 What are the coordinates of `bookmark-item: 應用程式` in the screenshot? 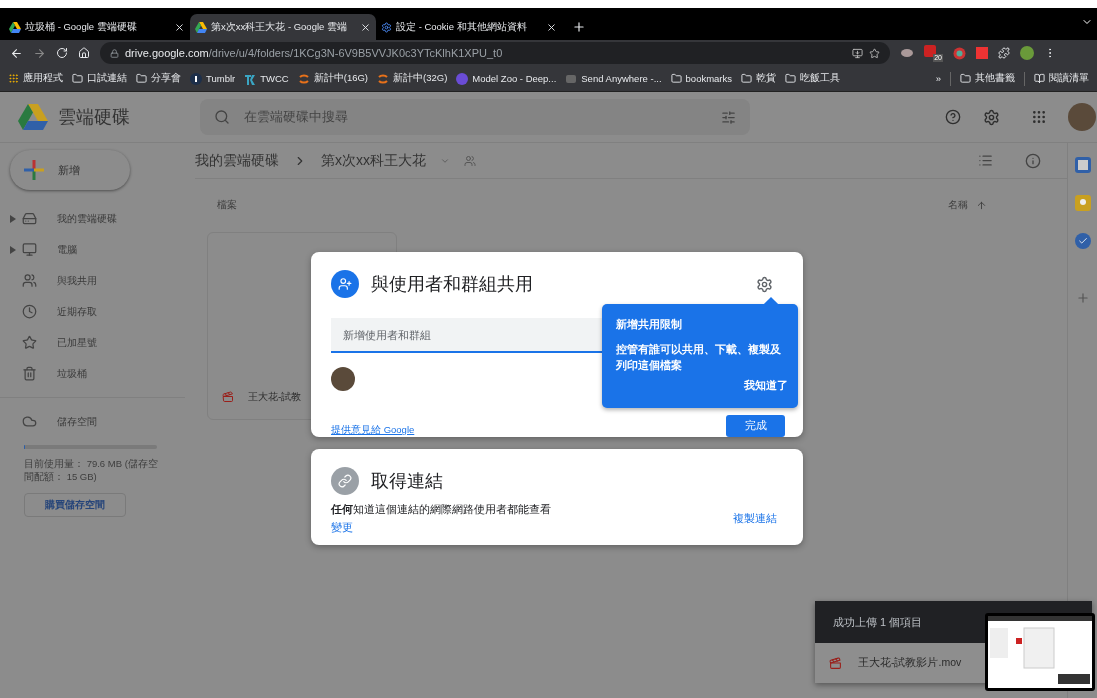 It's located at (35, 78).